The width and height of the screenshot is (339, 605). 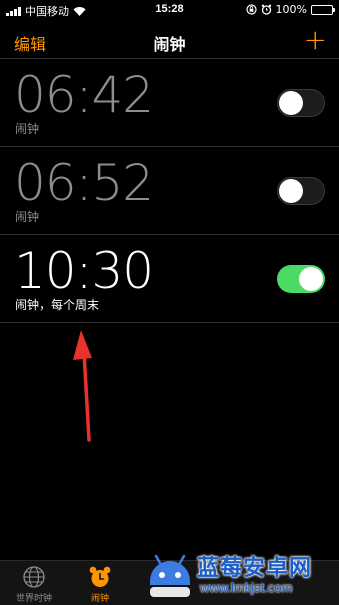 I want to click on tab-alarm: 闹钟, so click(x=100, y=584).